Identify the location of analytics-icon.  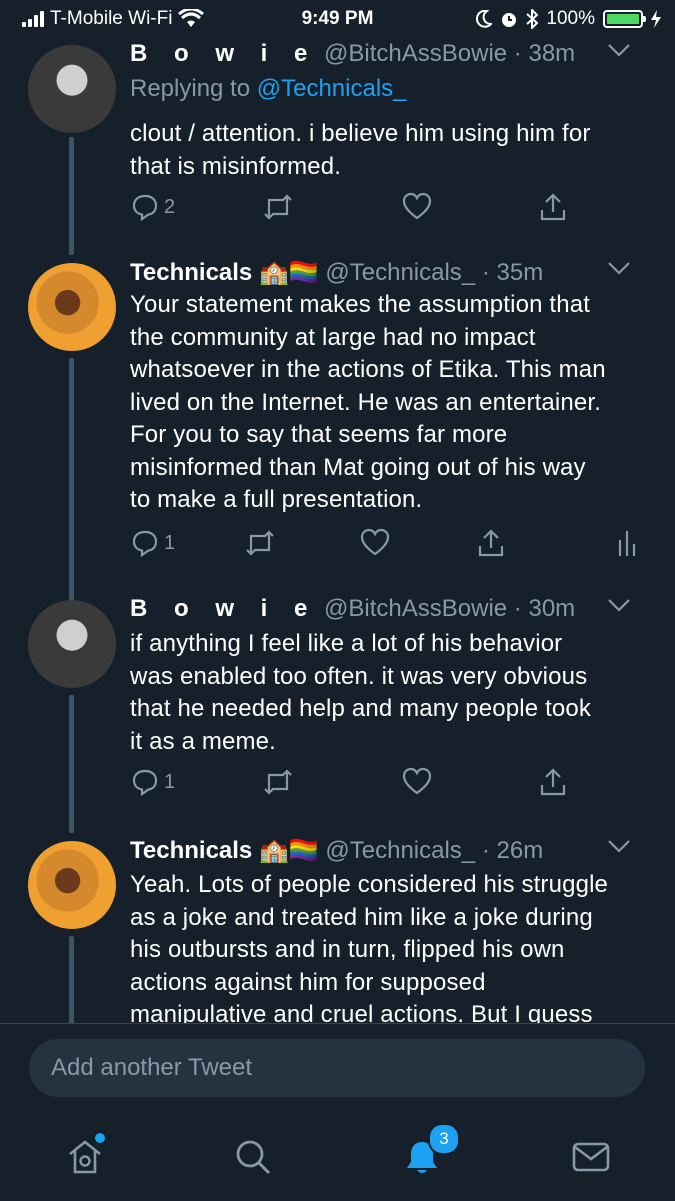
(627, 543).